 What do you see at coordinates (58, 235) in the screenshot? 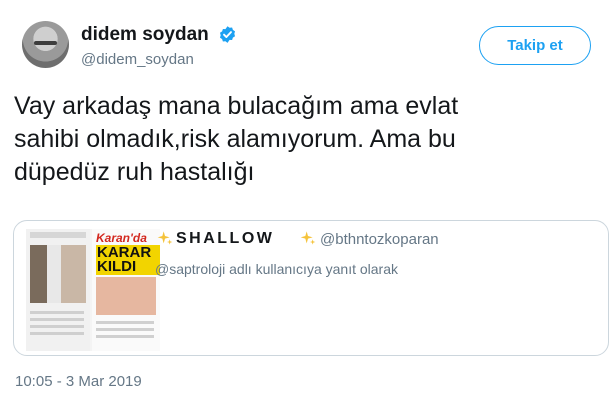
I see `thumbnail-header-bar` at bounding box center [58, 235].